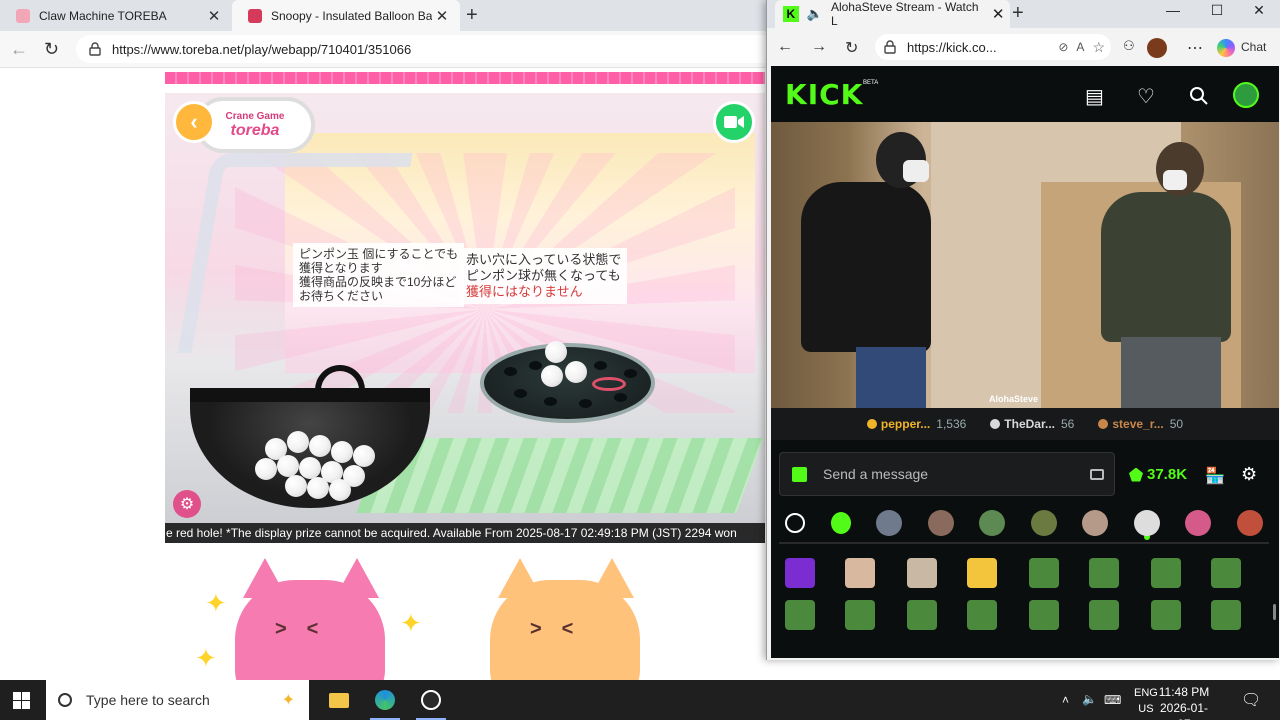  Describe the element at coordinates (1251, 700) in the screenshot. I see `notification-icon: 🗨` at that location.